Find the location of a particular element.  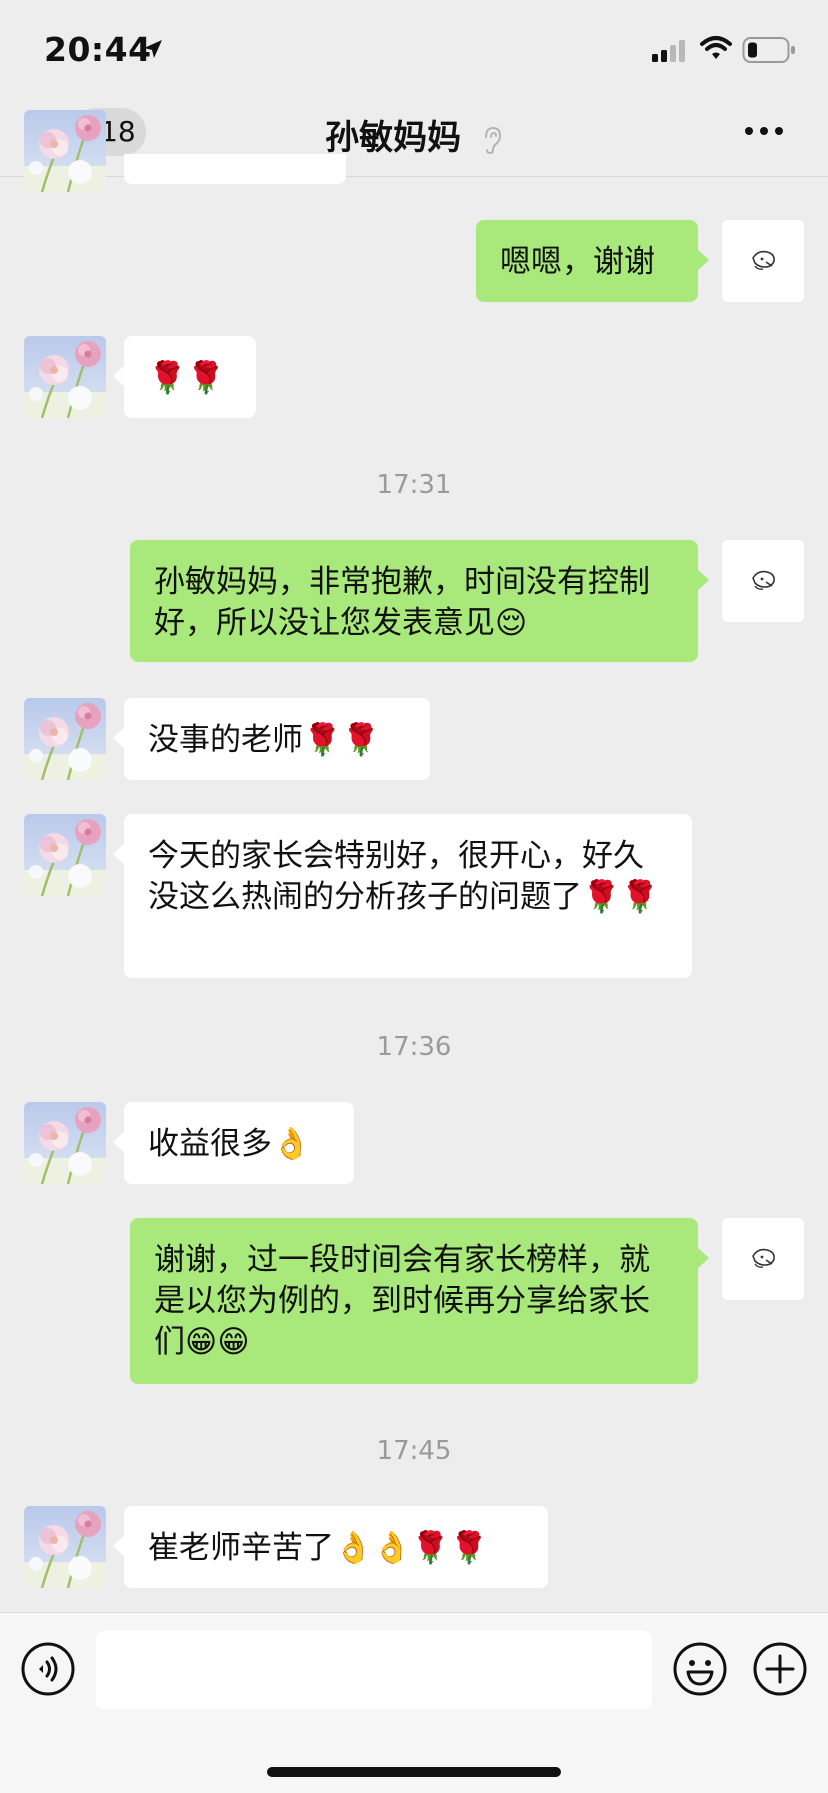

cellular-signal-icon is located at coordinates (668, 51).